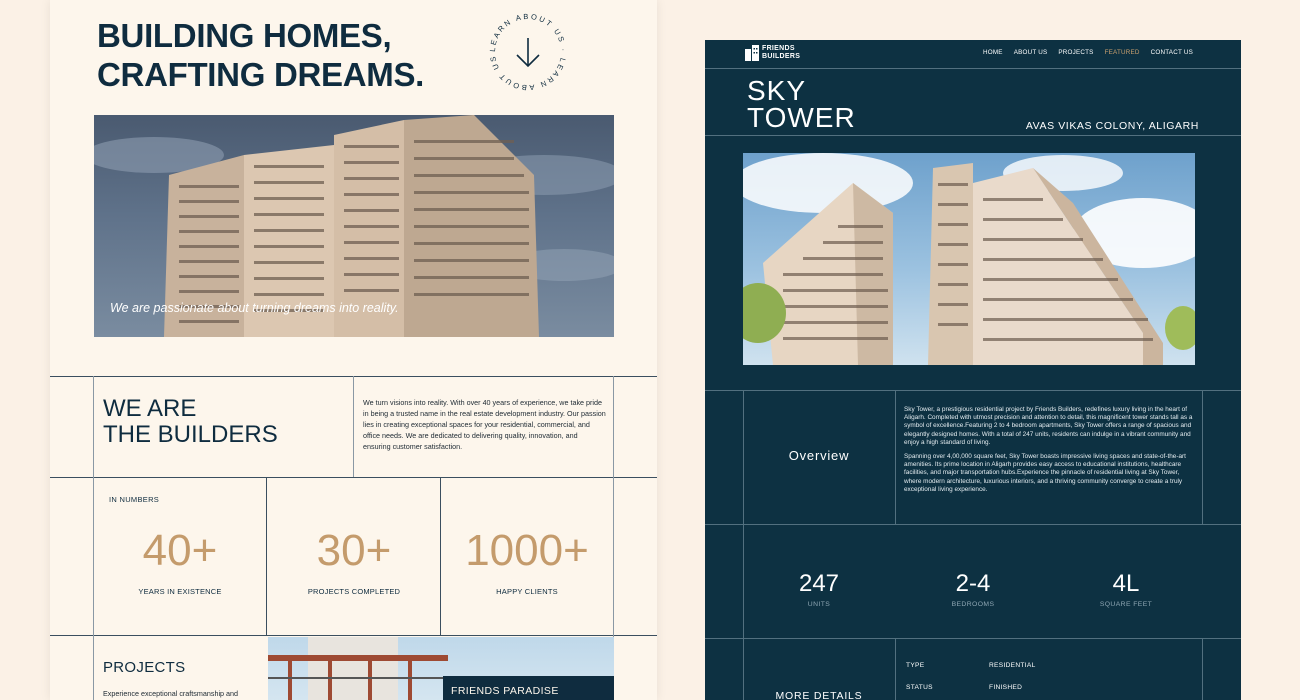 Image resolution: width=1300 pixels, height=700 pixels. I want to click on nav-featured: FEATURED, so click(1122, 52).